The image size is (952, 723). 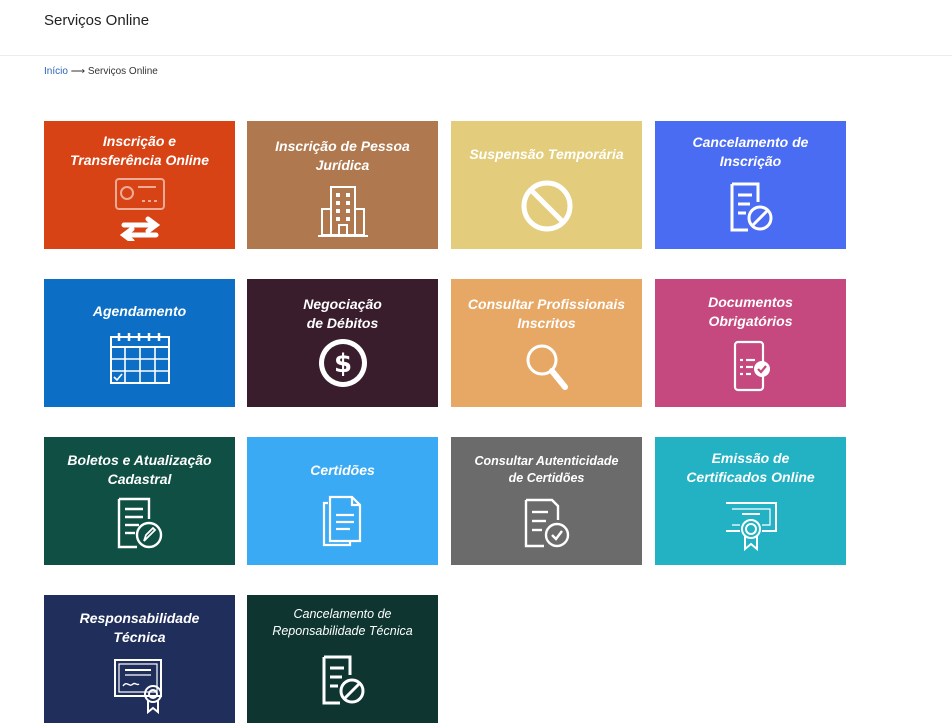 What do you see at coordinates (751, 526) in the screenshot?
I see `certificate-icon` at bounding box center [751, 526].